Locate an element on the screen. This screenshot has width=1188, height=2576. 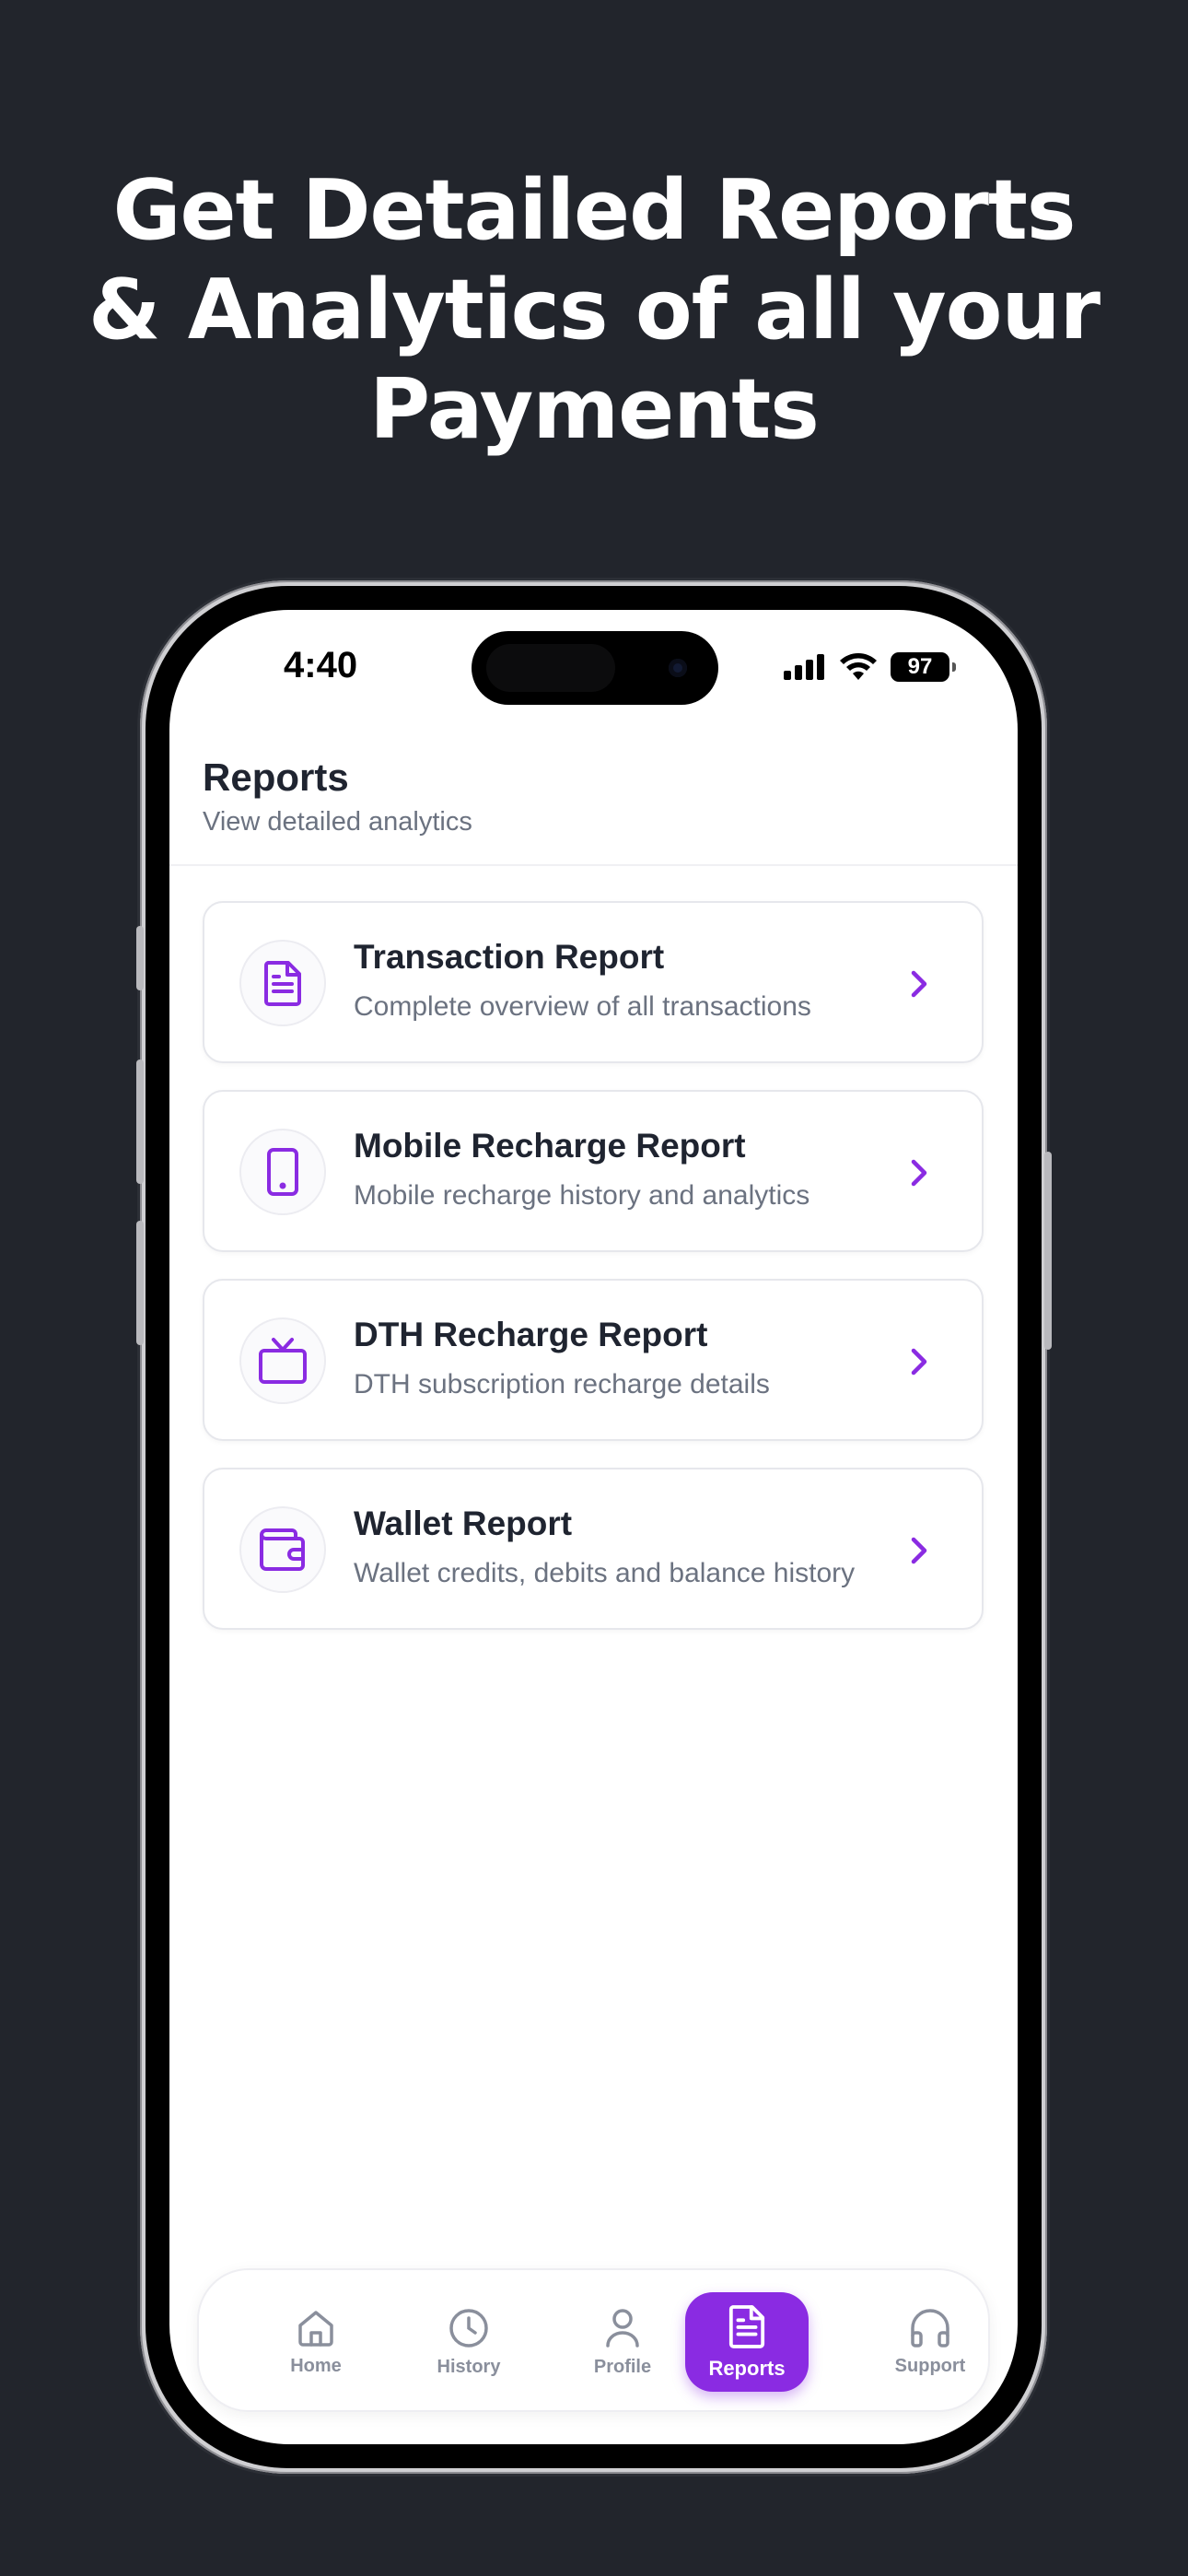
report-title: DTH Recharge Report is located at coordinates (531, 1334).